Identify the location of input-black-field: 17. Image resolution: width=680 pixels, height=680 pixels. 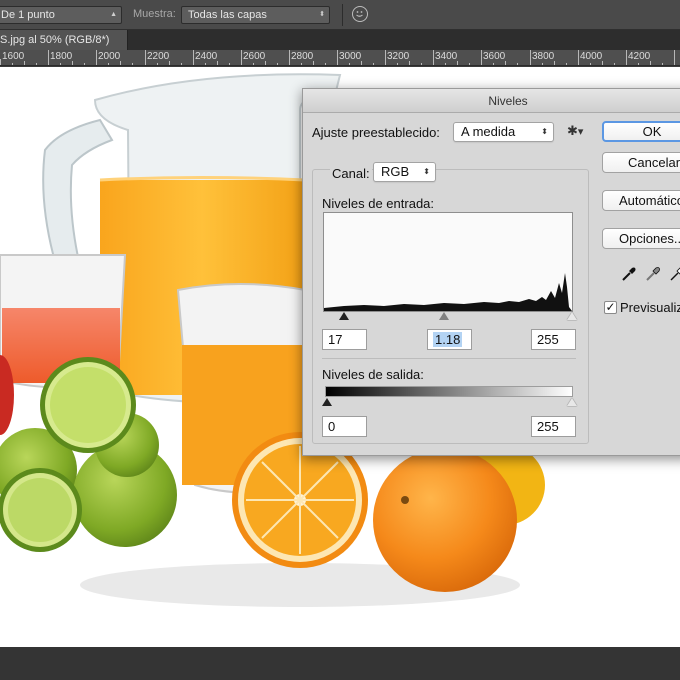
(344, 339).